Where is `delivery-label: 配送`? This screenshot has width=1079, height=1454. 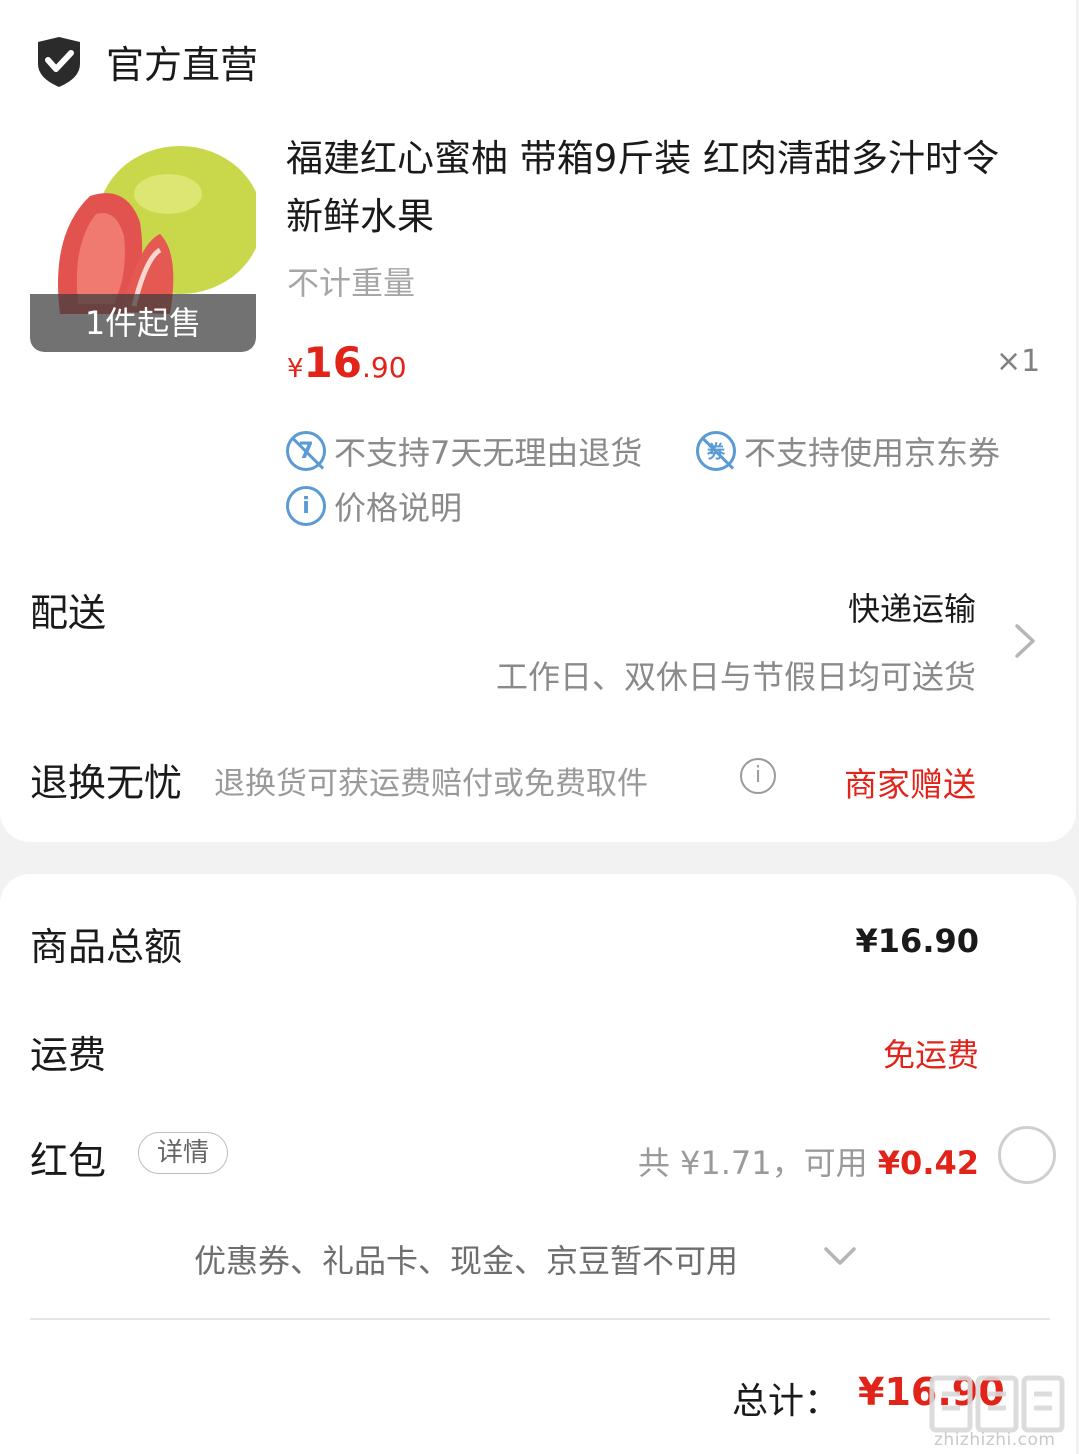 delivery-label: 配送 is located at coordinates (68, 613).